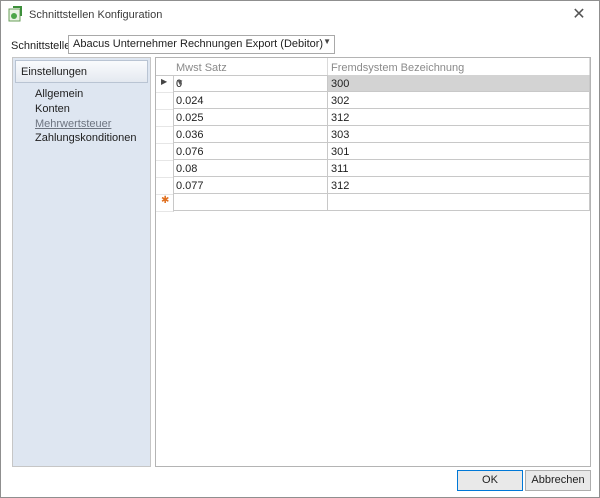 The width and height of the screenshot is (600, 498). I want to click on settings-nav-header: Einstellungen, so click(81, 71).